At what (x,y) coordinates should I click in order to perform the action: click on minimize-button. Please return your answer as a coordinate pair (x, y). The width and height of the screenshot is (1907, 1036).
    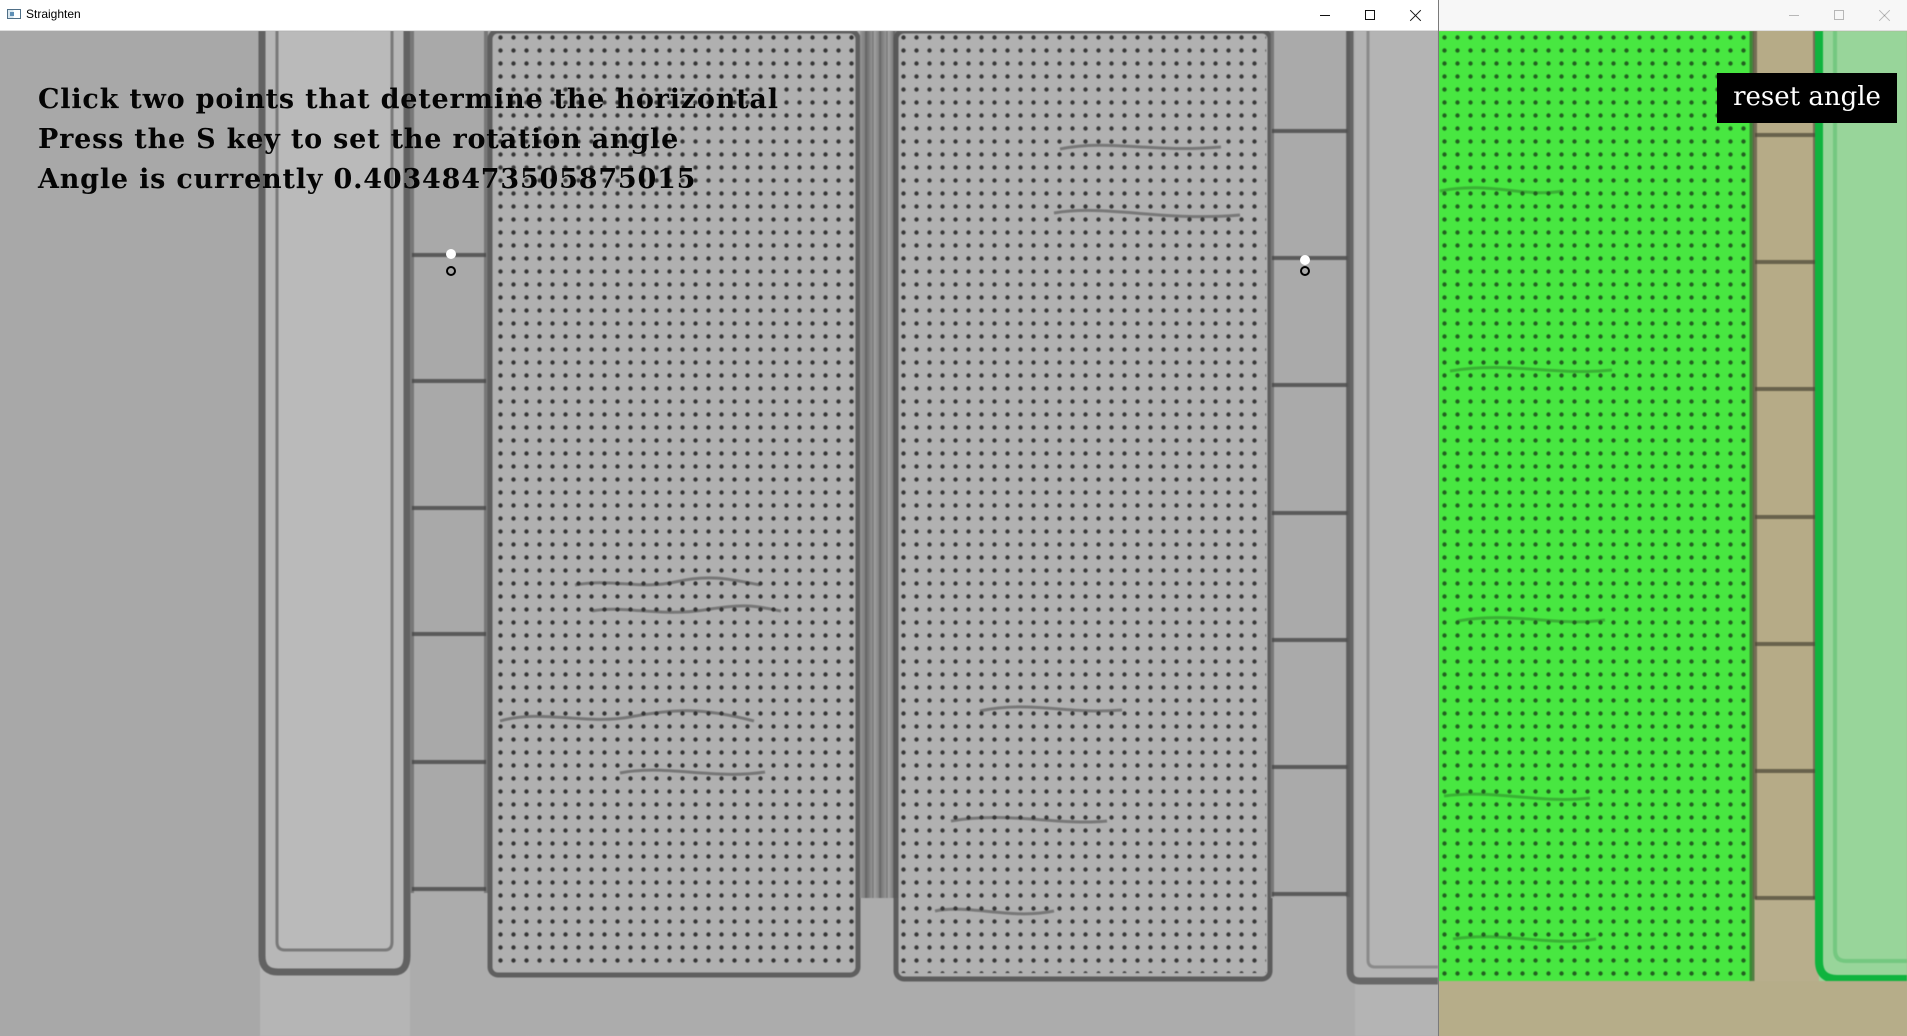
    Looking at the image, I should click on (1325, 15).